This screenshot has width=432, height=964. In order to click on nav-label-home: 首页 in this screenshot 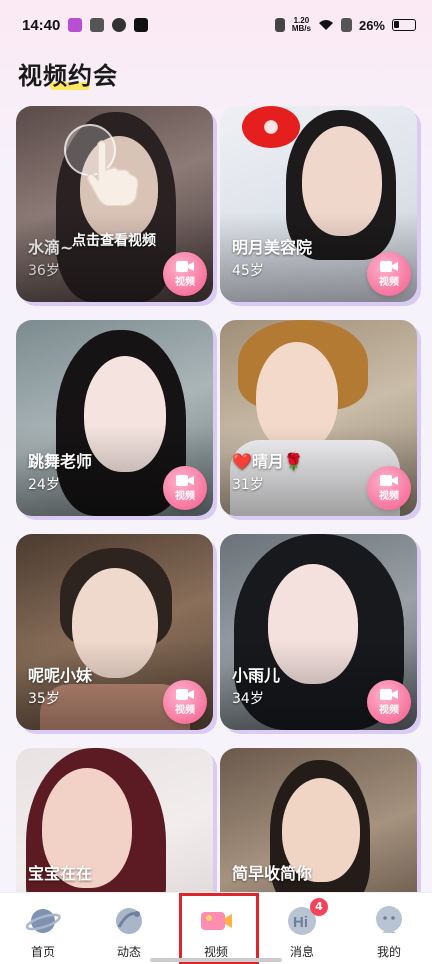, I will do `click(42, 952)`.